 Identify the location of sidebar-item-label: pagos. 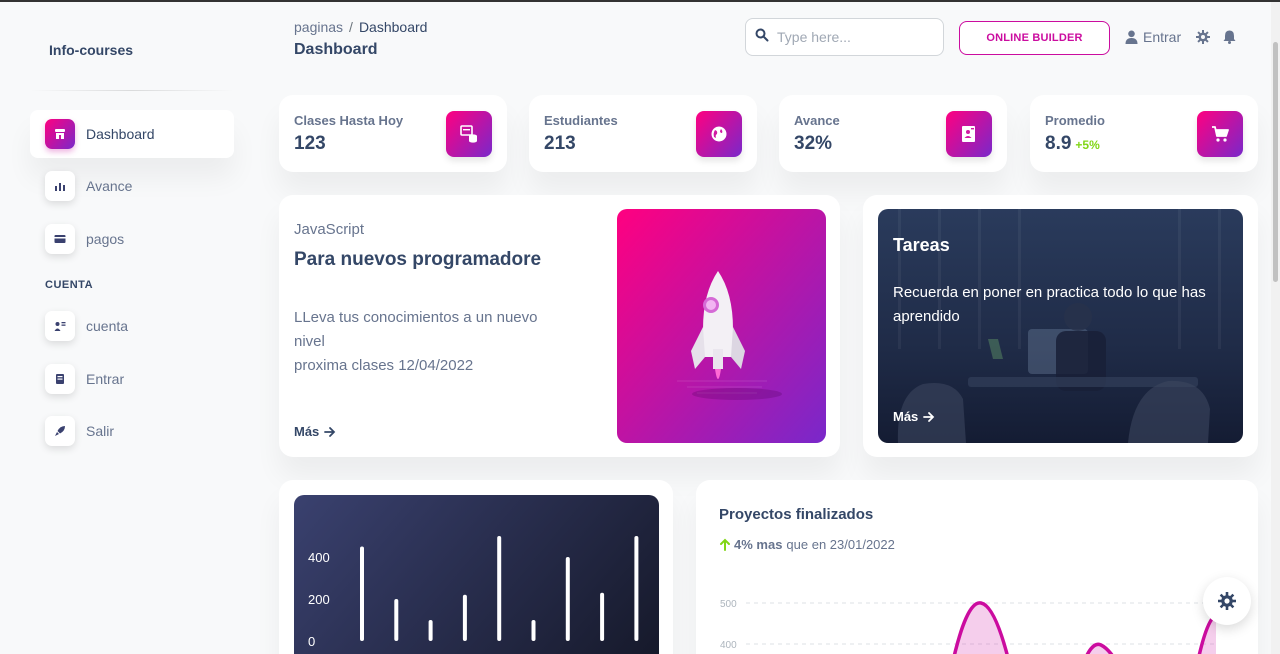
(105, 239).